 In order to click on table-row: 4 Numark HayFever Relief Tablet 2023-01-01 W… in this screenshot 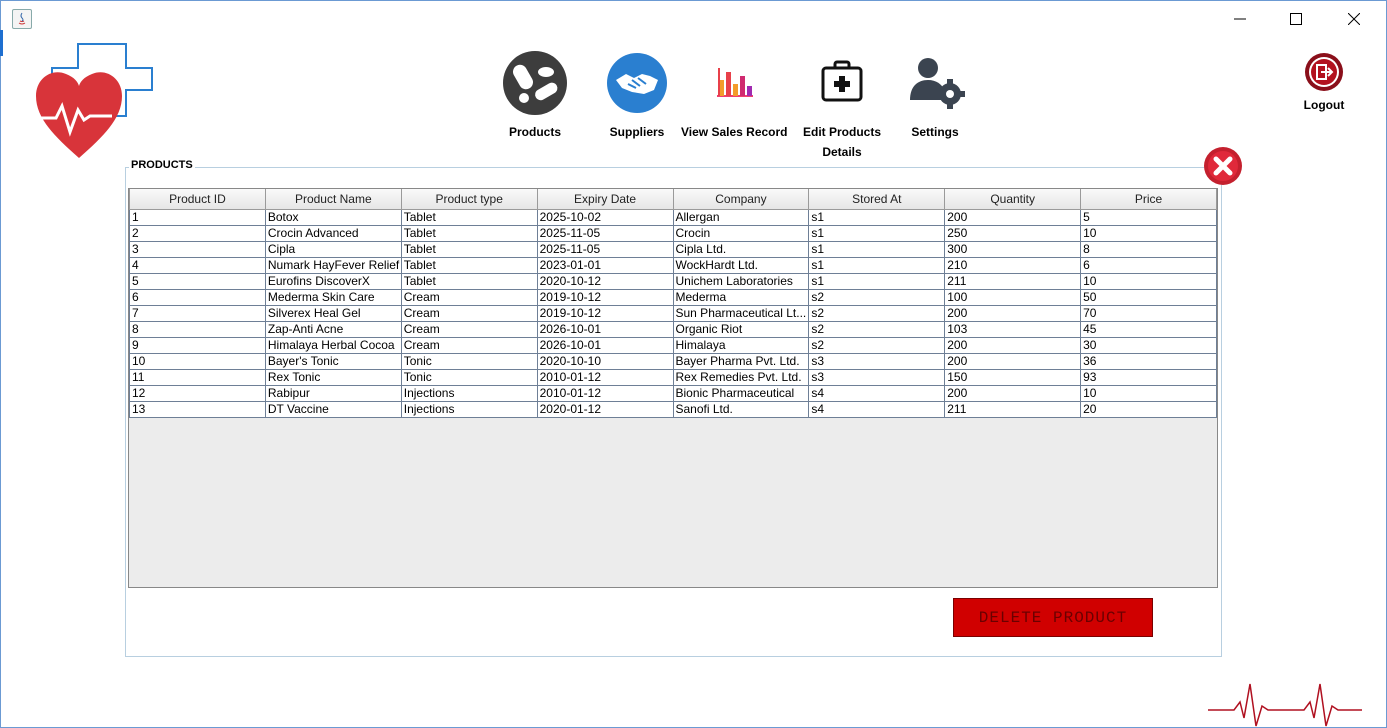, I will do `click(673, 265)`.